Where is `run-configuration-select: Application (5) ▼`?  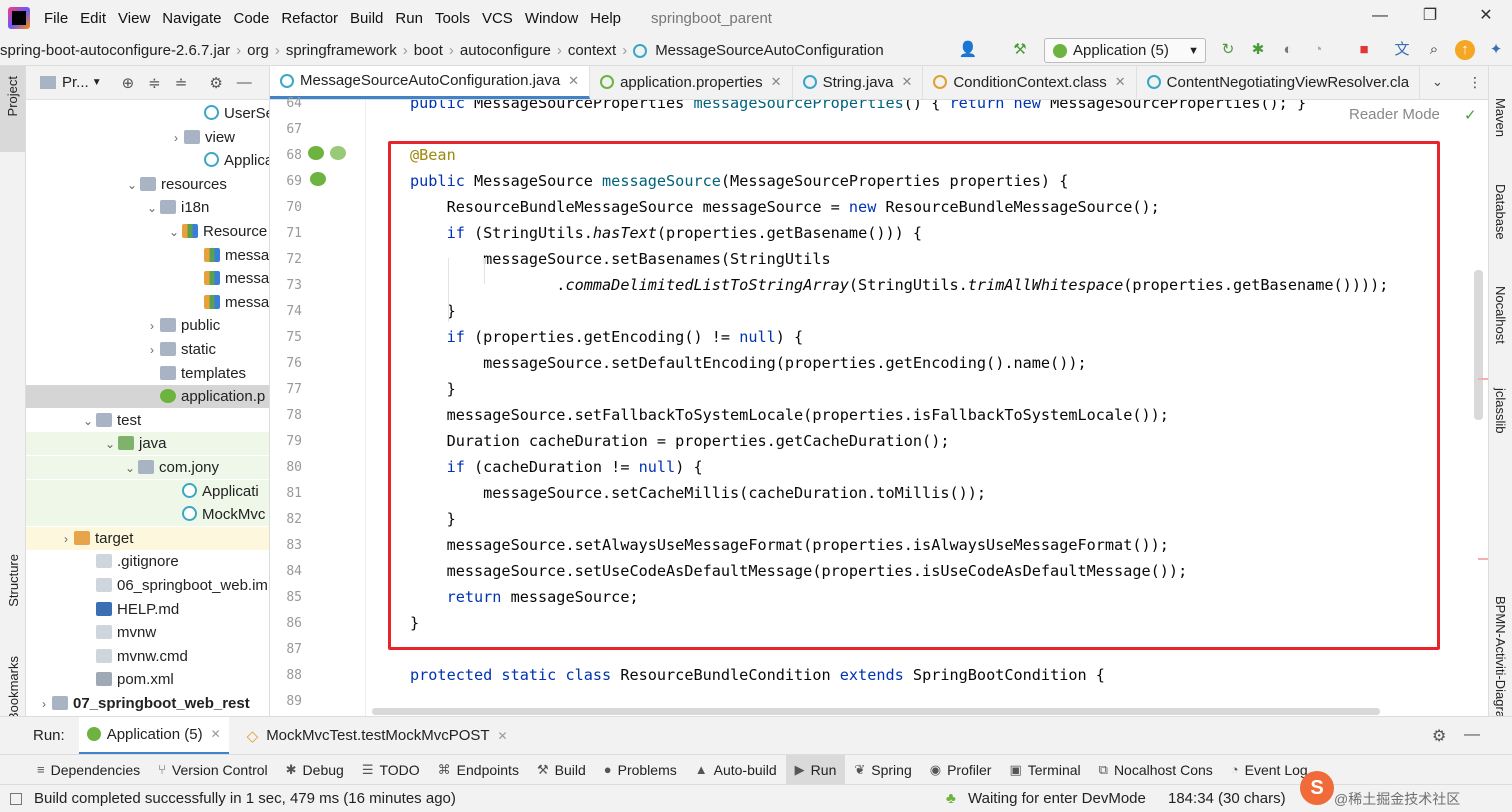 run-configuration-select: Application (5) ▼ is located at coordinates (1125, 50).